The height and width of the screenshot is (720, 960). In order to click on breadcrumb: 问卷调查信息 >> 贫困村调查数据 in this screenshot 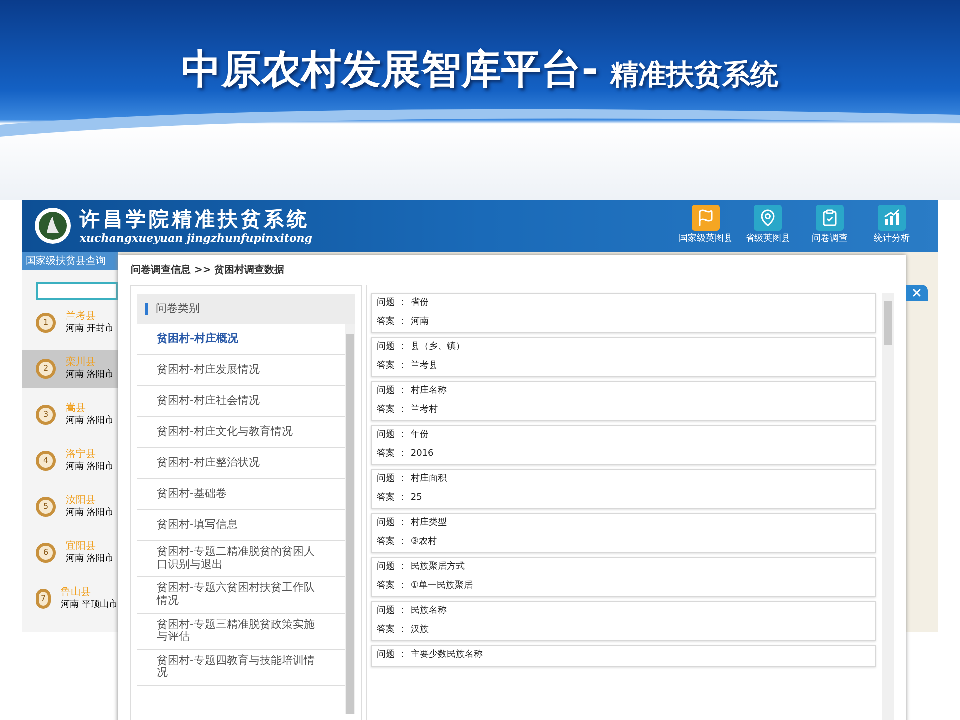, I will do `click(208, 271)`.